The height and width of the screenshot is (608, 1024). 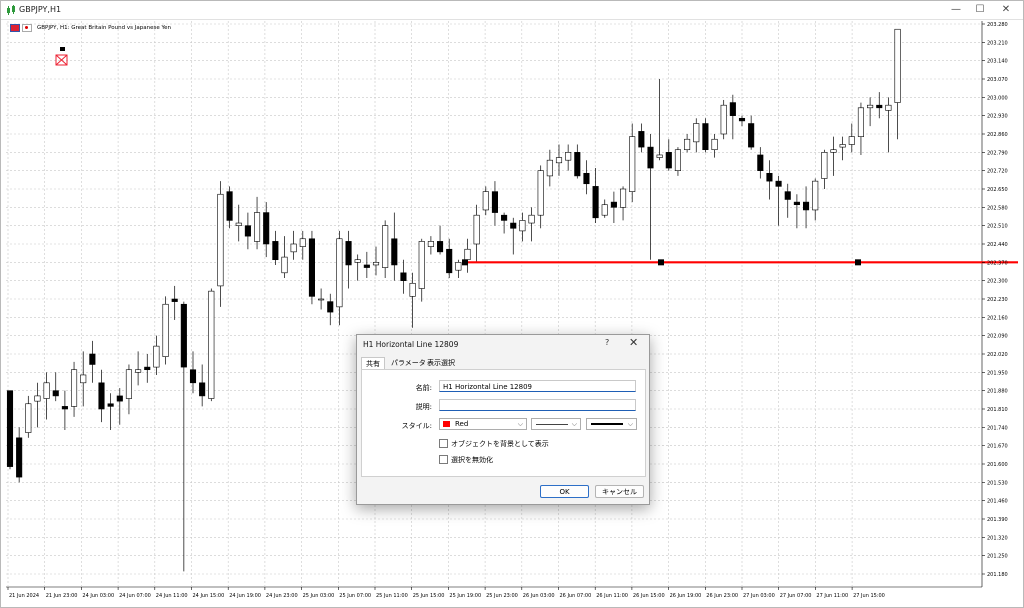 What do you see at coordinates (997, 208) in the screenshot?
I see `price-tick-label: 202.580` at bounding box center [997, 208].